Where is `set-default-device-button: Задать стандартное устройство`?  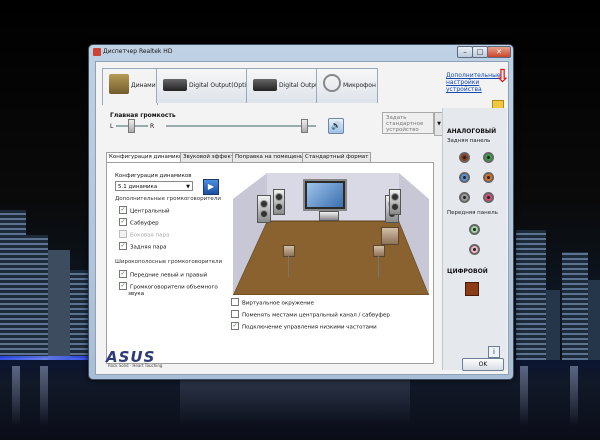
set-default-device-button: Задать стандартное устройство is located at coordinates (408, 123).